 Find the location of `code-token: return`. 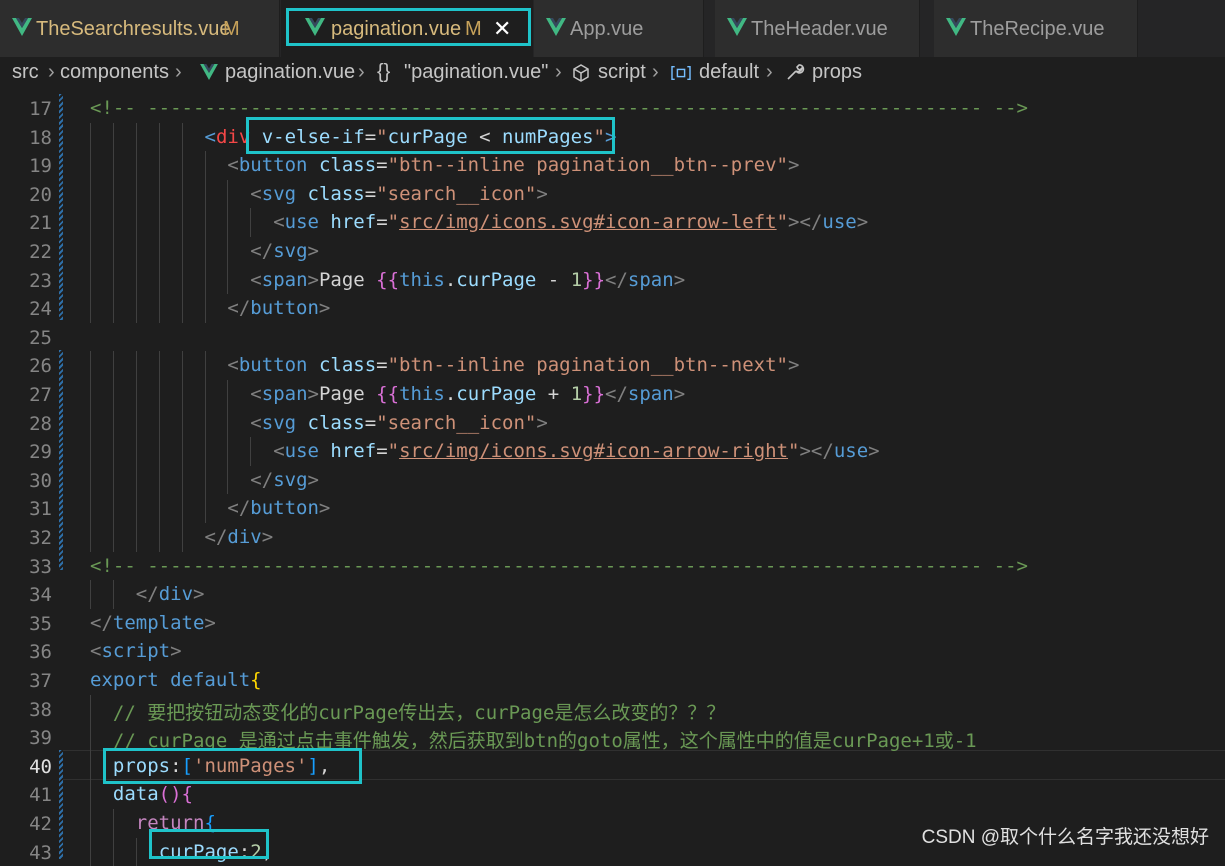

code-token: return is located at coordinates (170, 823).